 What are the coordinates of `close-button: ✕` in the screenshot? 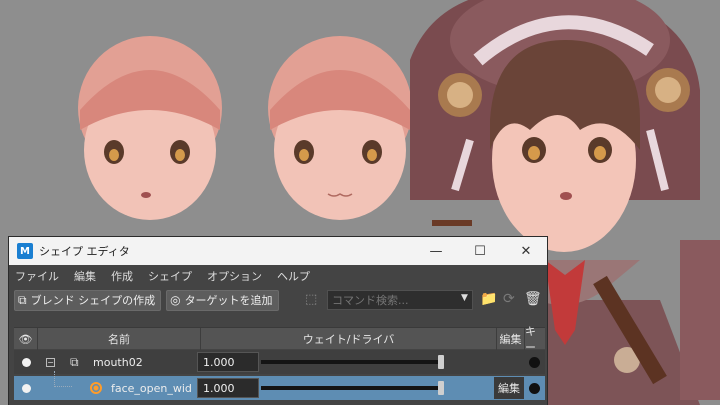 It's located at (525, 251).